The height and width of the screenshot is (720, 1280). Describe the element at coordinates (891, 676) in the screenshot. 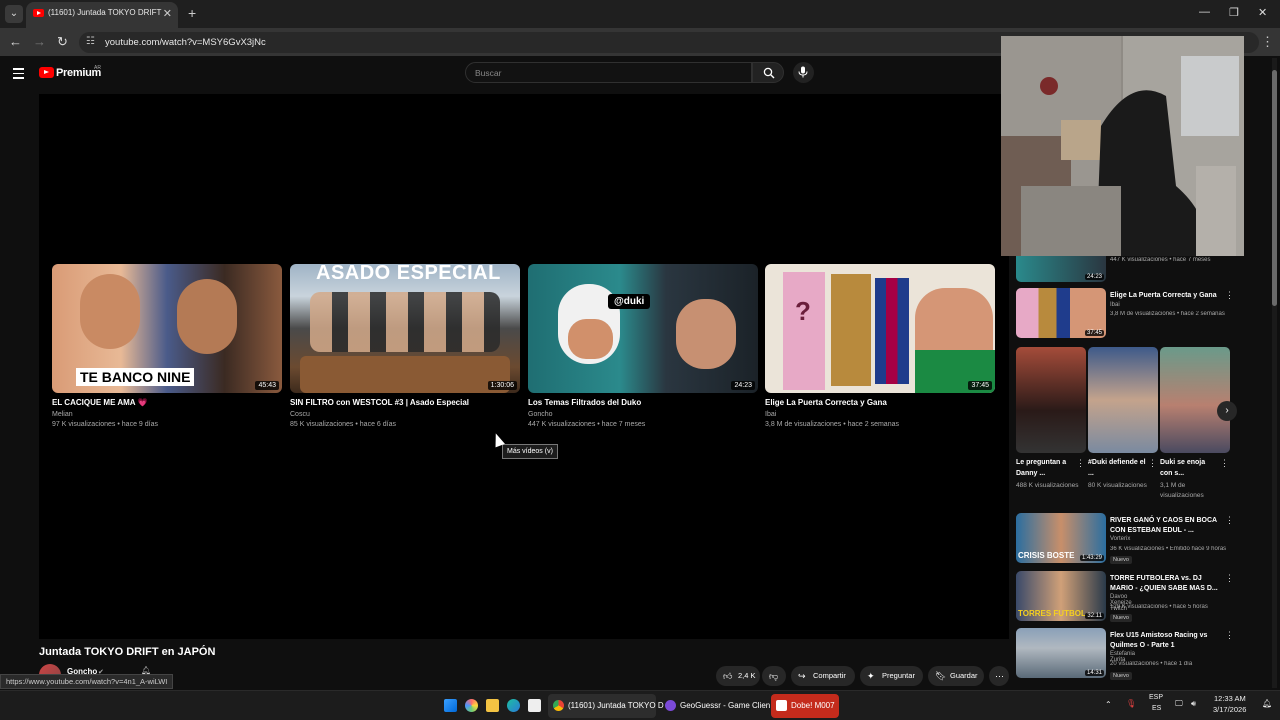

I see `ask-button: ✦ Preguntar` at that location.